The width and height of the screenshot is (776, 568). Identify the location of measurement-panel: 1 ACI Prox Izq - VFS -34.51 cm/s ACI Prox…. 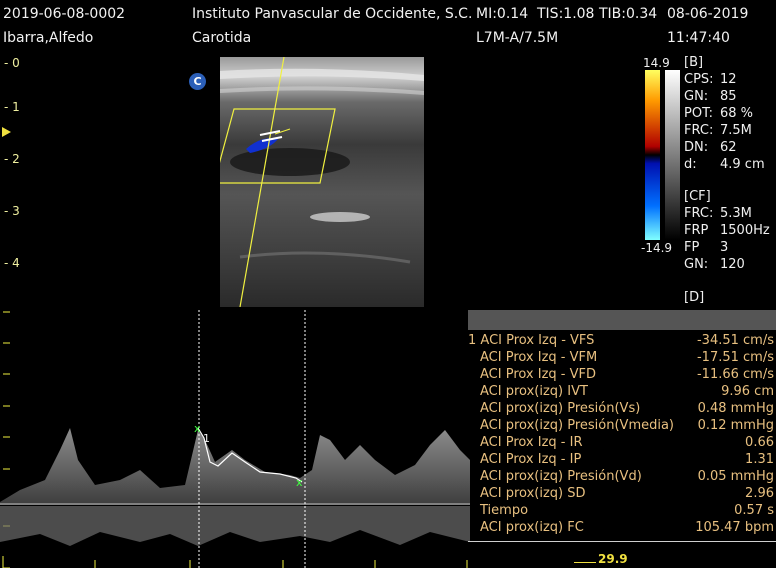
(622, 437).